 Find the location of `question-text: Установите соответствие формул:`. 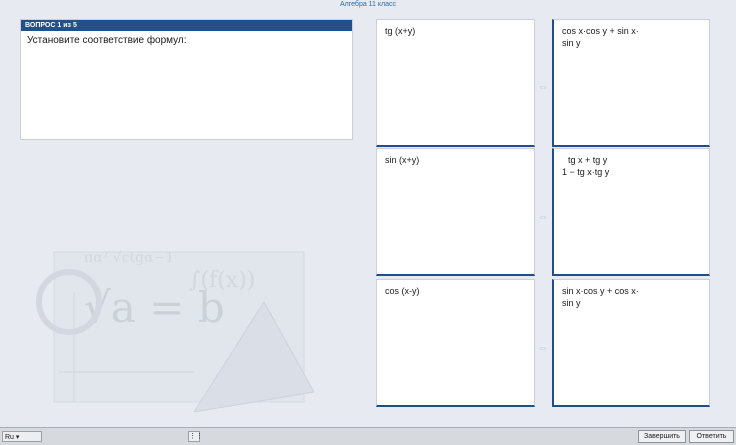

question-text: Установите соответствие формул: is located at coordinates (107, 40).